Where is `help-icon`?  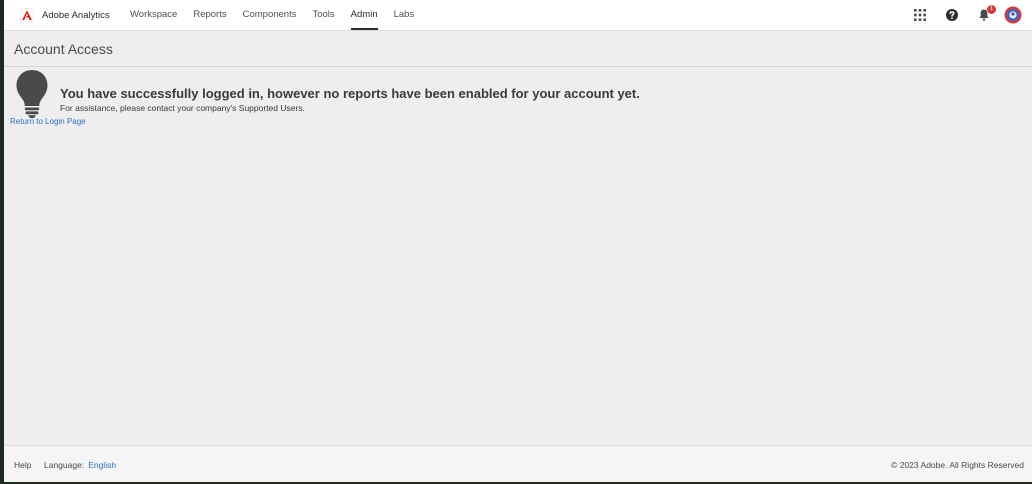 help-icon is located at coordinates (952, 15).